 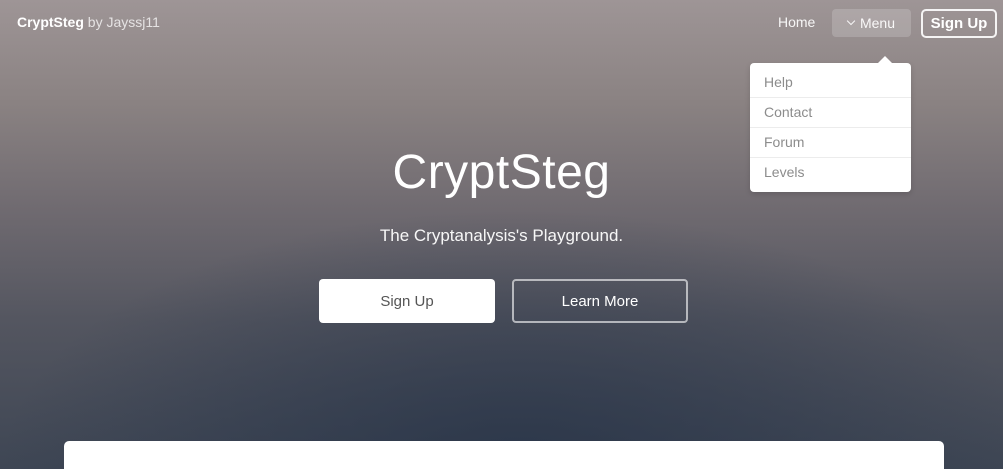 I want to click on chevron-down-icon, so click(x=851, y=21).